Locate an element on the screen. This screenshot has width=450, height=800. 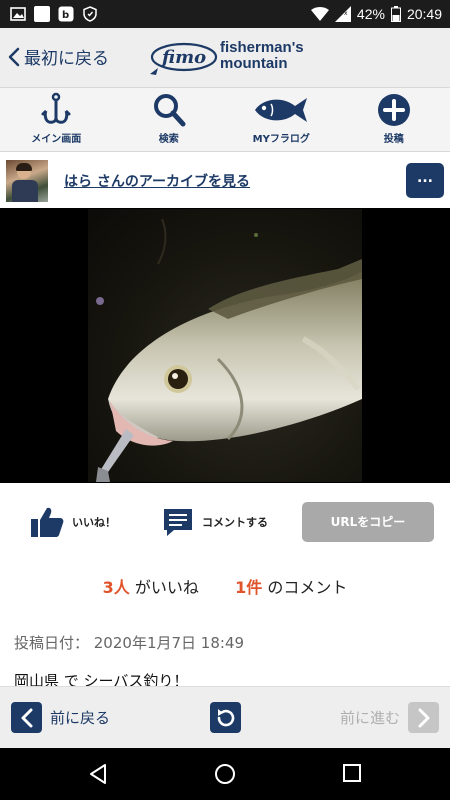
nav-item-search: 検索 is located at coordinates (169, 120).